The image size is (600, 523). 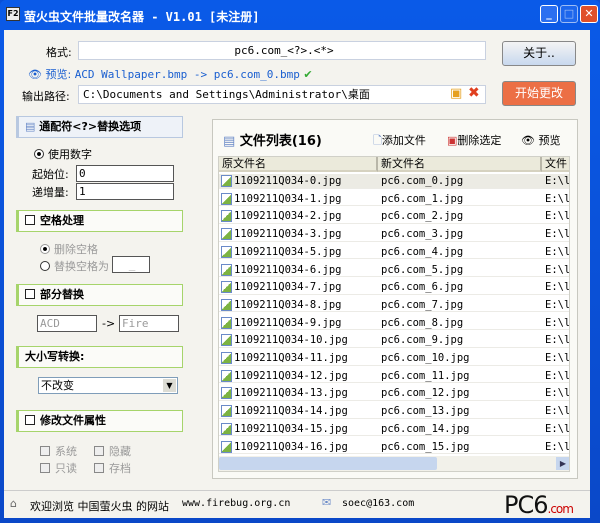 I want to click on partial-checkbox, so click(x=30, y=294).